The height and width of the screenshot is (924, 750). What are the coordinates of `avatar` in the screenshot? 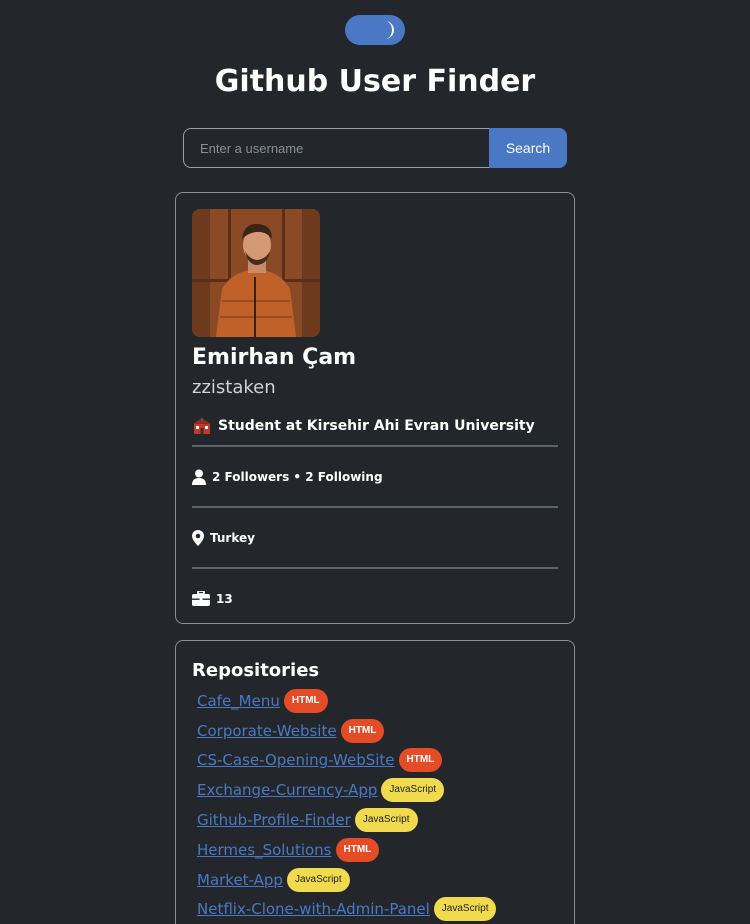 It's located at (256, 273).